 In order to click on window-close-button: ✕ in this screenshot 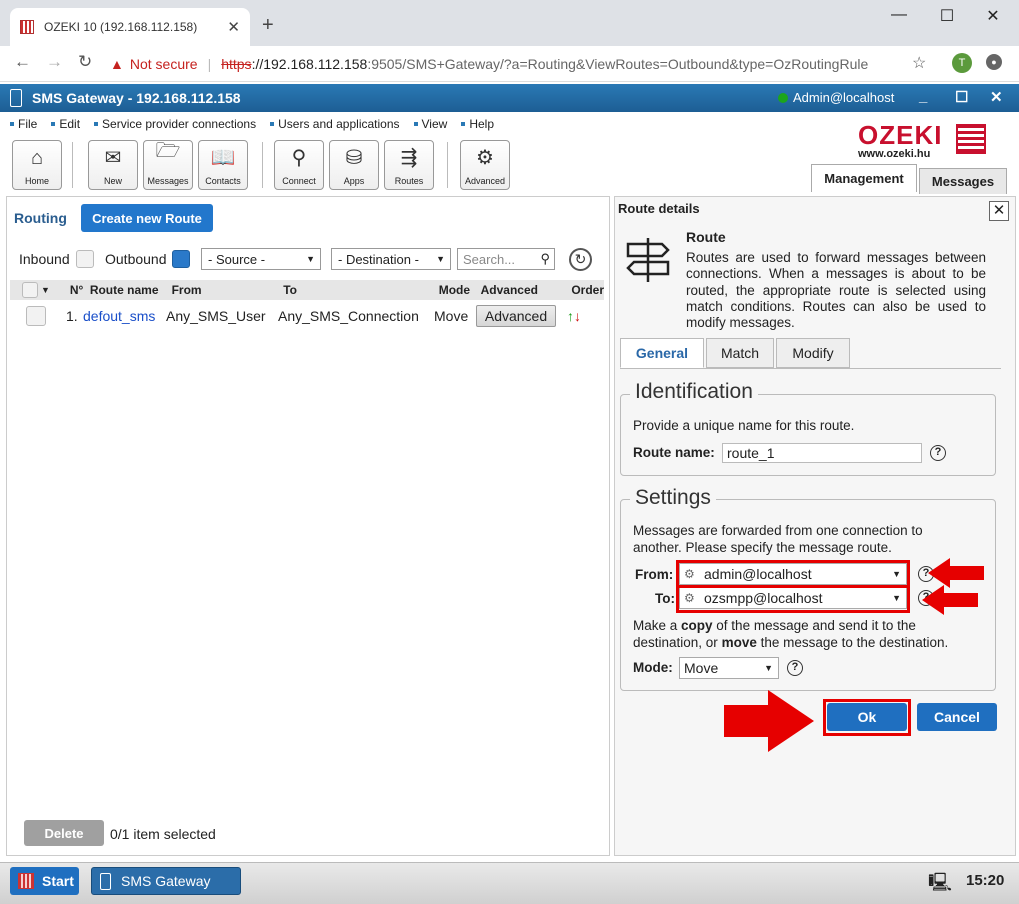, I will do `click(993, 16)`.